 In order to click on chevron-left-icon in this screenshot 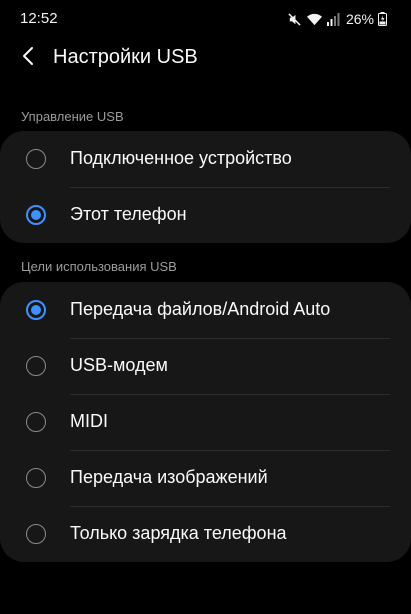, I will do `click(28, 58)`.